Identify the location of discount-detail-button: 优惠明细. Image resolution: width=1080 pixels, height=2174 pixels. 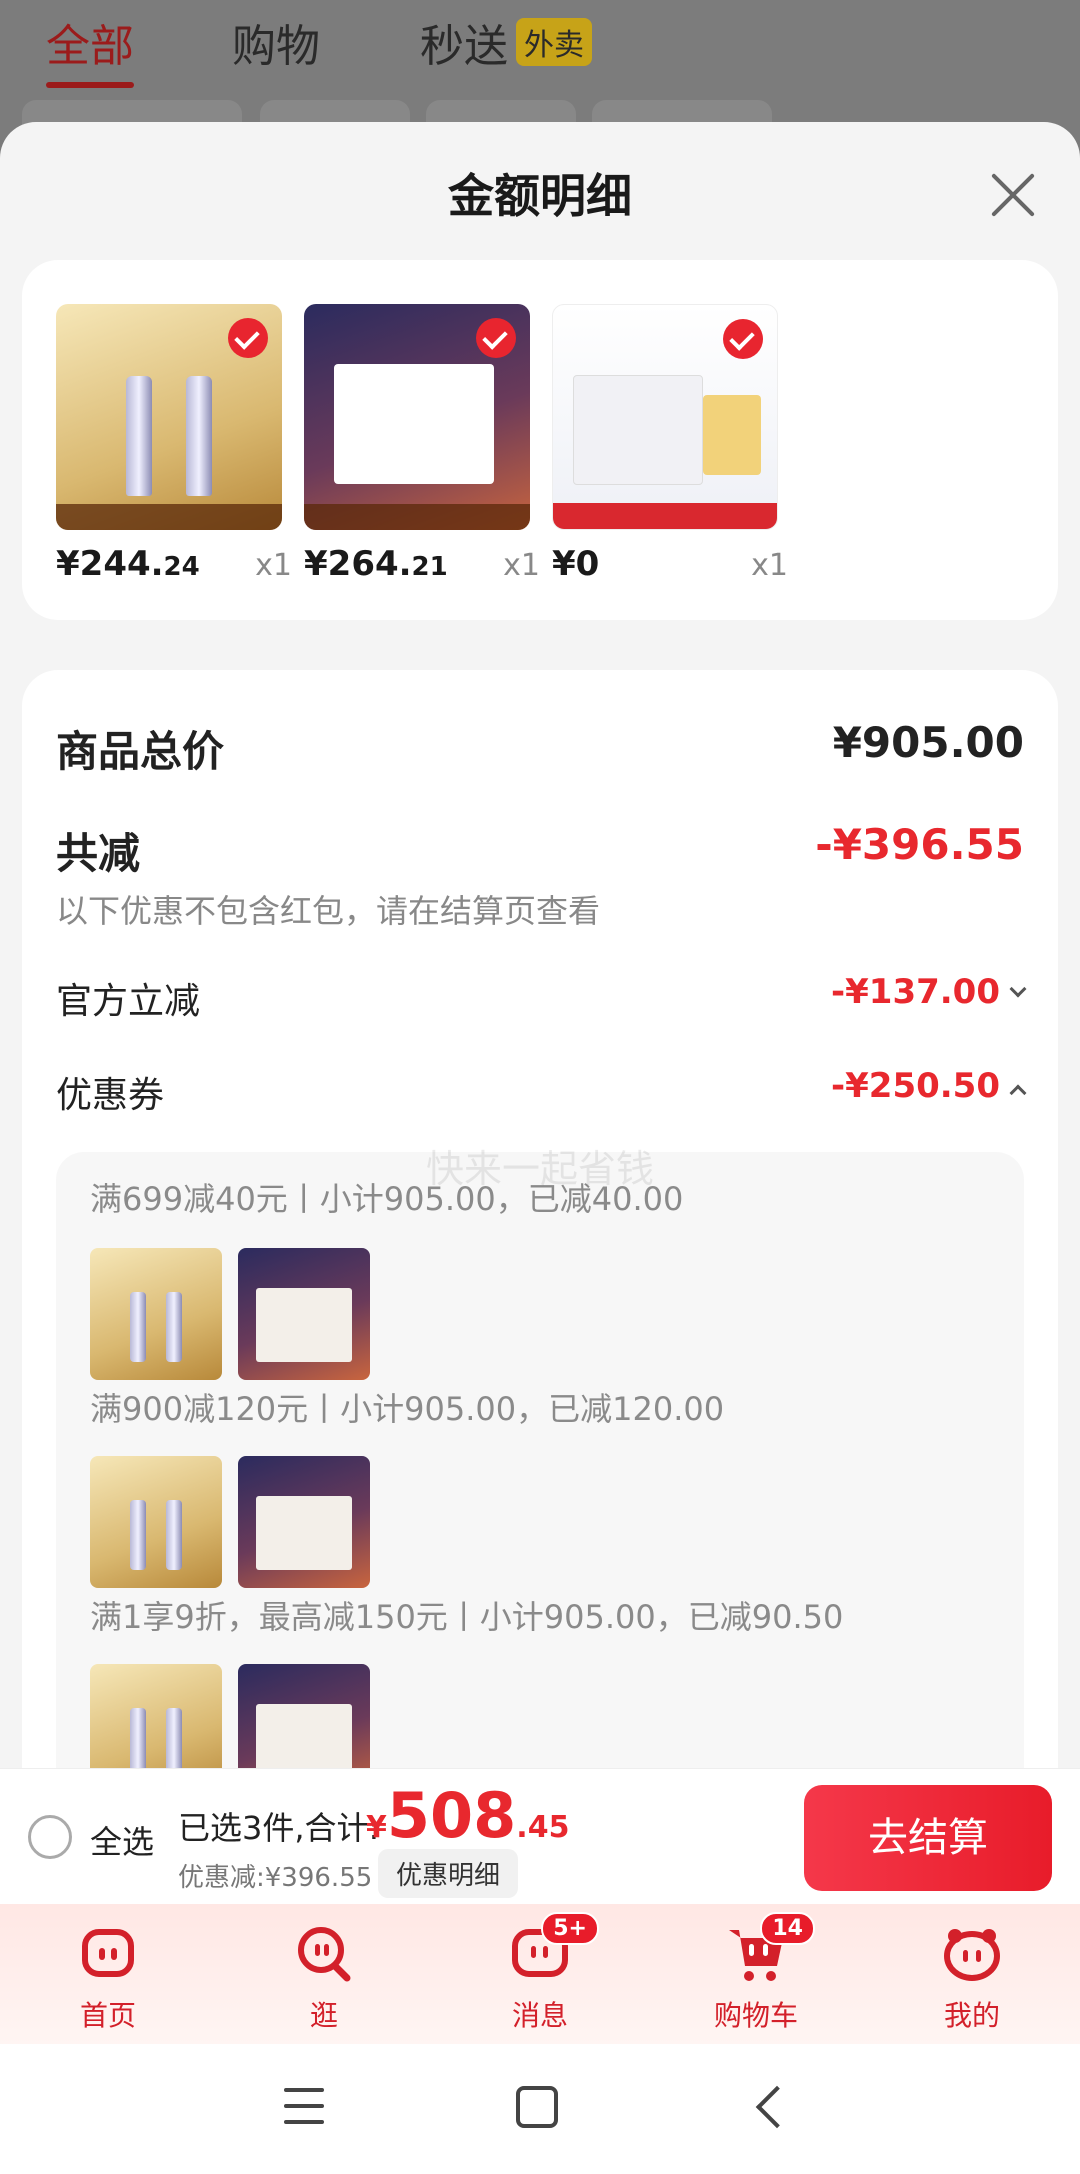
(448, 1873).